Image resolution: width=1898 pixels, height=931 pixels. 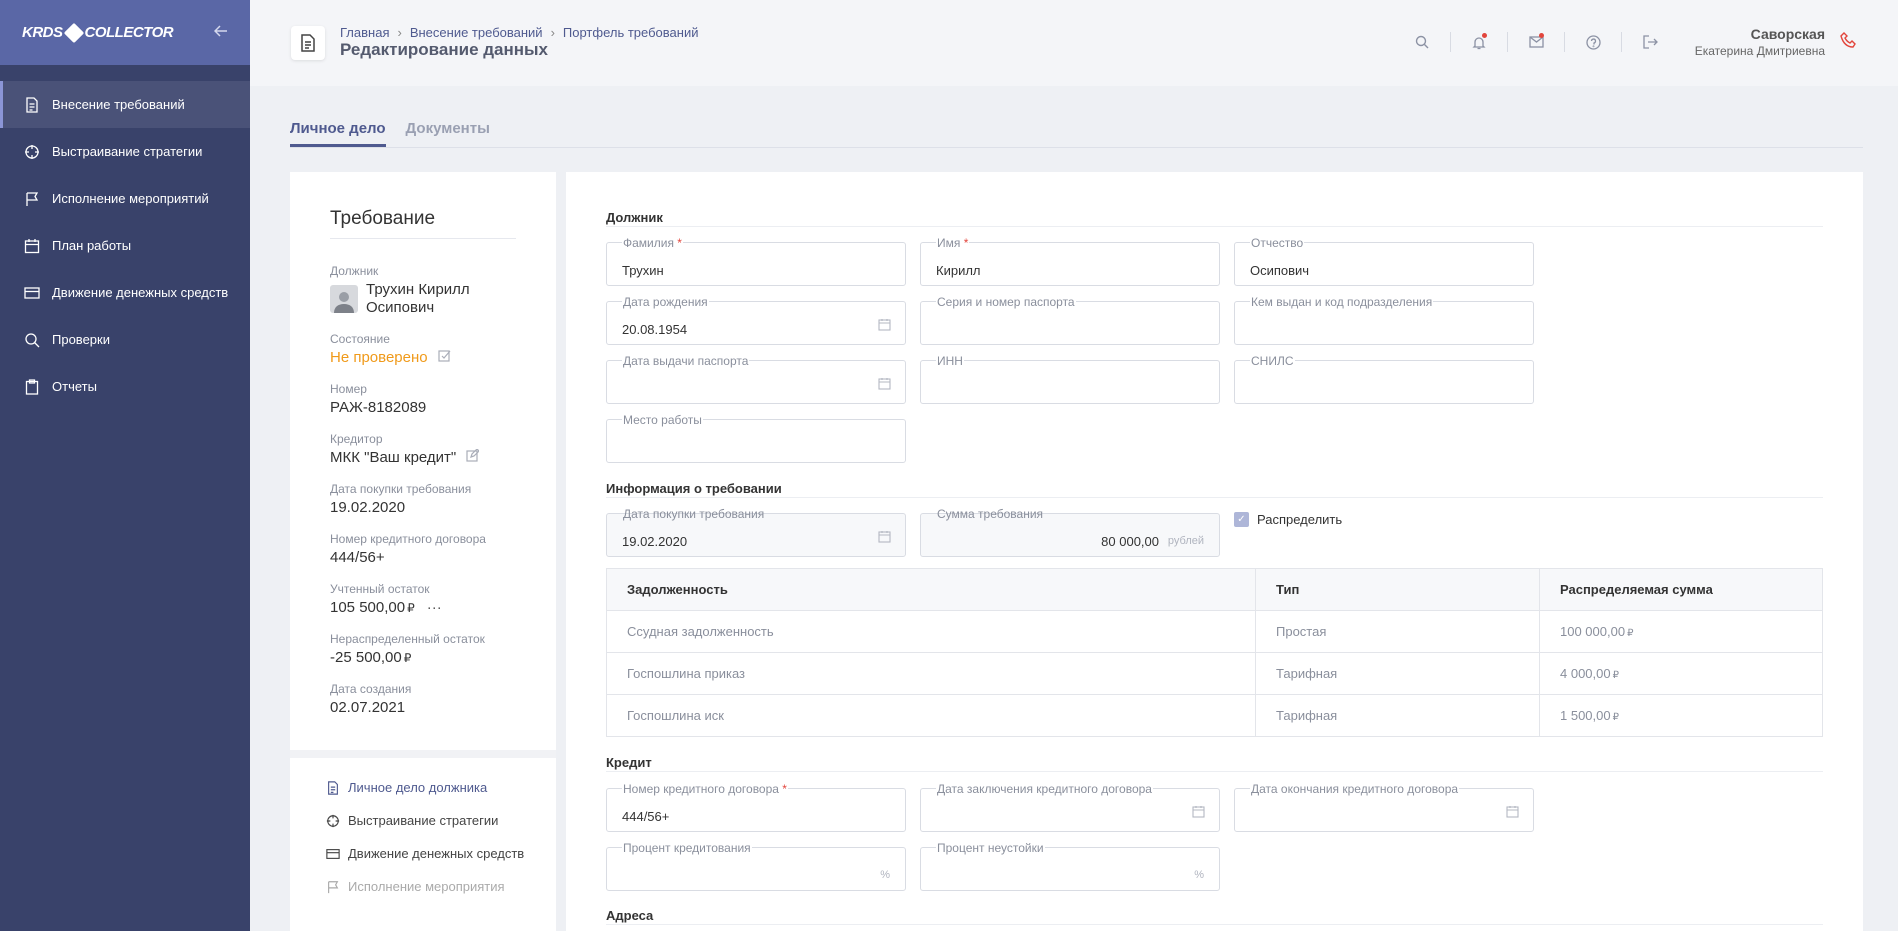 I want to click on app-logo: KRDS COLLECTOR, so click(x=98, y=32).